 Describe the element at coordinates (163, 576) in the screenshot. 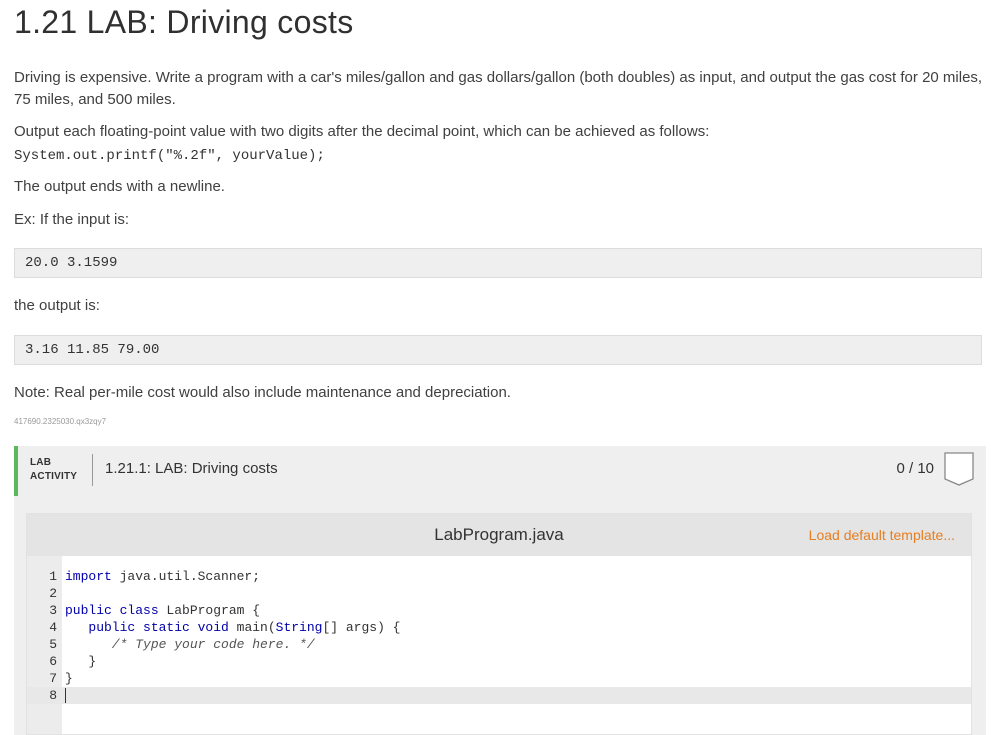

I see `code-text: import java.util.Scanner;` at that location.